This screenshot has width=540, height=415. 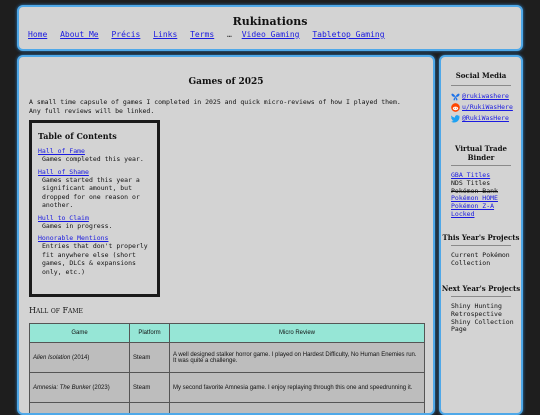 What do you see at coordinates (56, 310) in the screenshot?
I see `hall-of-fame-heading: Hall of Fame` at bounding box center [56, 310].